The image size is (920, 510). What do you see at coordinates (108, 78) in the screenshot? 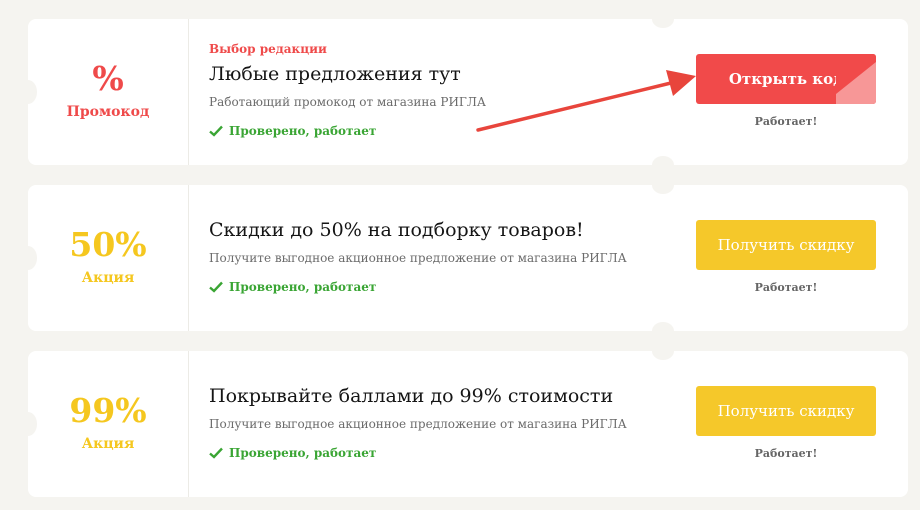
I see `offer-value: %` at bounding box center [108, 78].